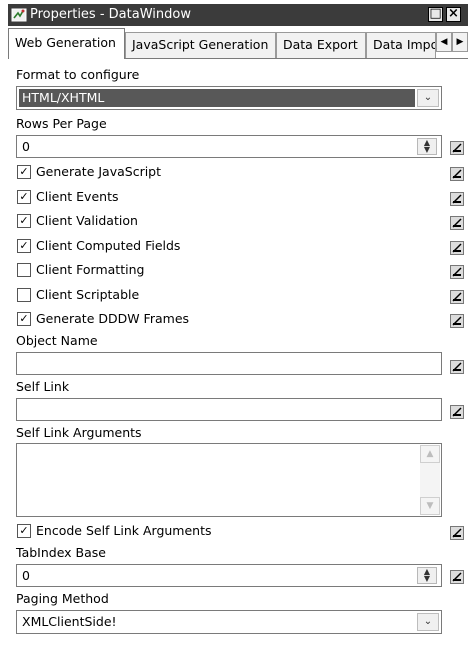 The width and height of the screenshot is (468, 646). Describe the element at coordinates (229, 575) in the screenshot. I see `tabindex-base-input: 0 ▲ ▼` at that location.